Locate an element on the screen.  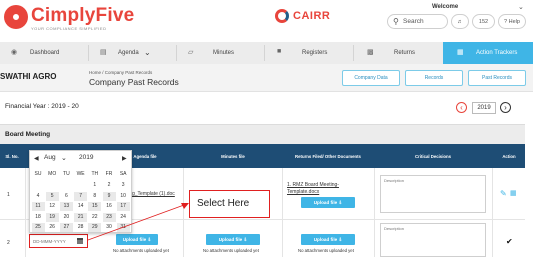
callout-text: Select Here is located at coordinates (223, 203).